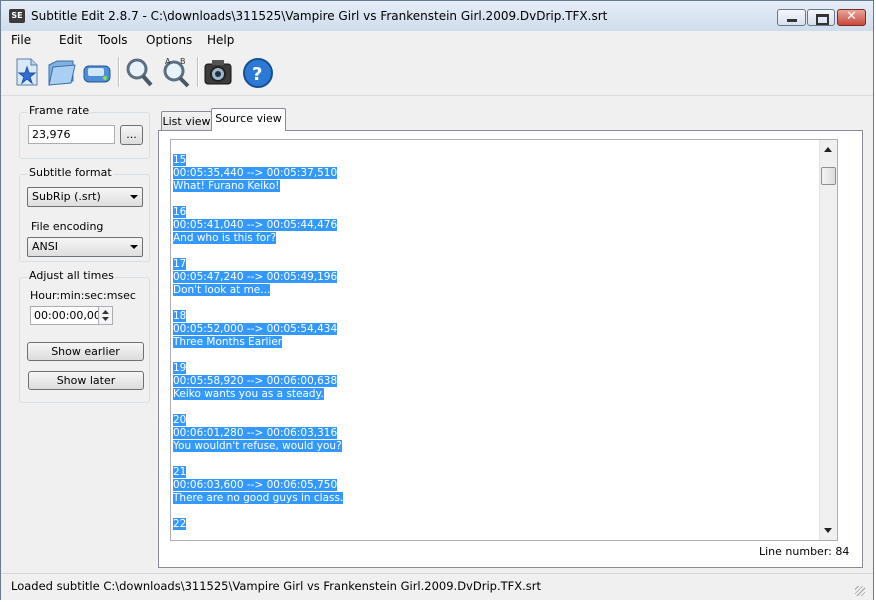 The width and height of the screenshot is (876, 602). What do you see at coordinates (71, 134) in the screenshot?
I see `frame-rate-input: 23,976` at bounding box center [71, 134].